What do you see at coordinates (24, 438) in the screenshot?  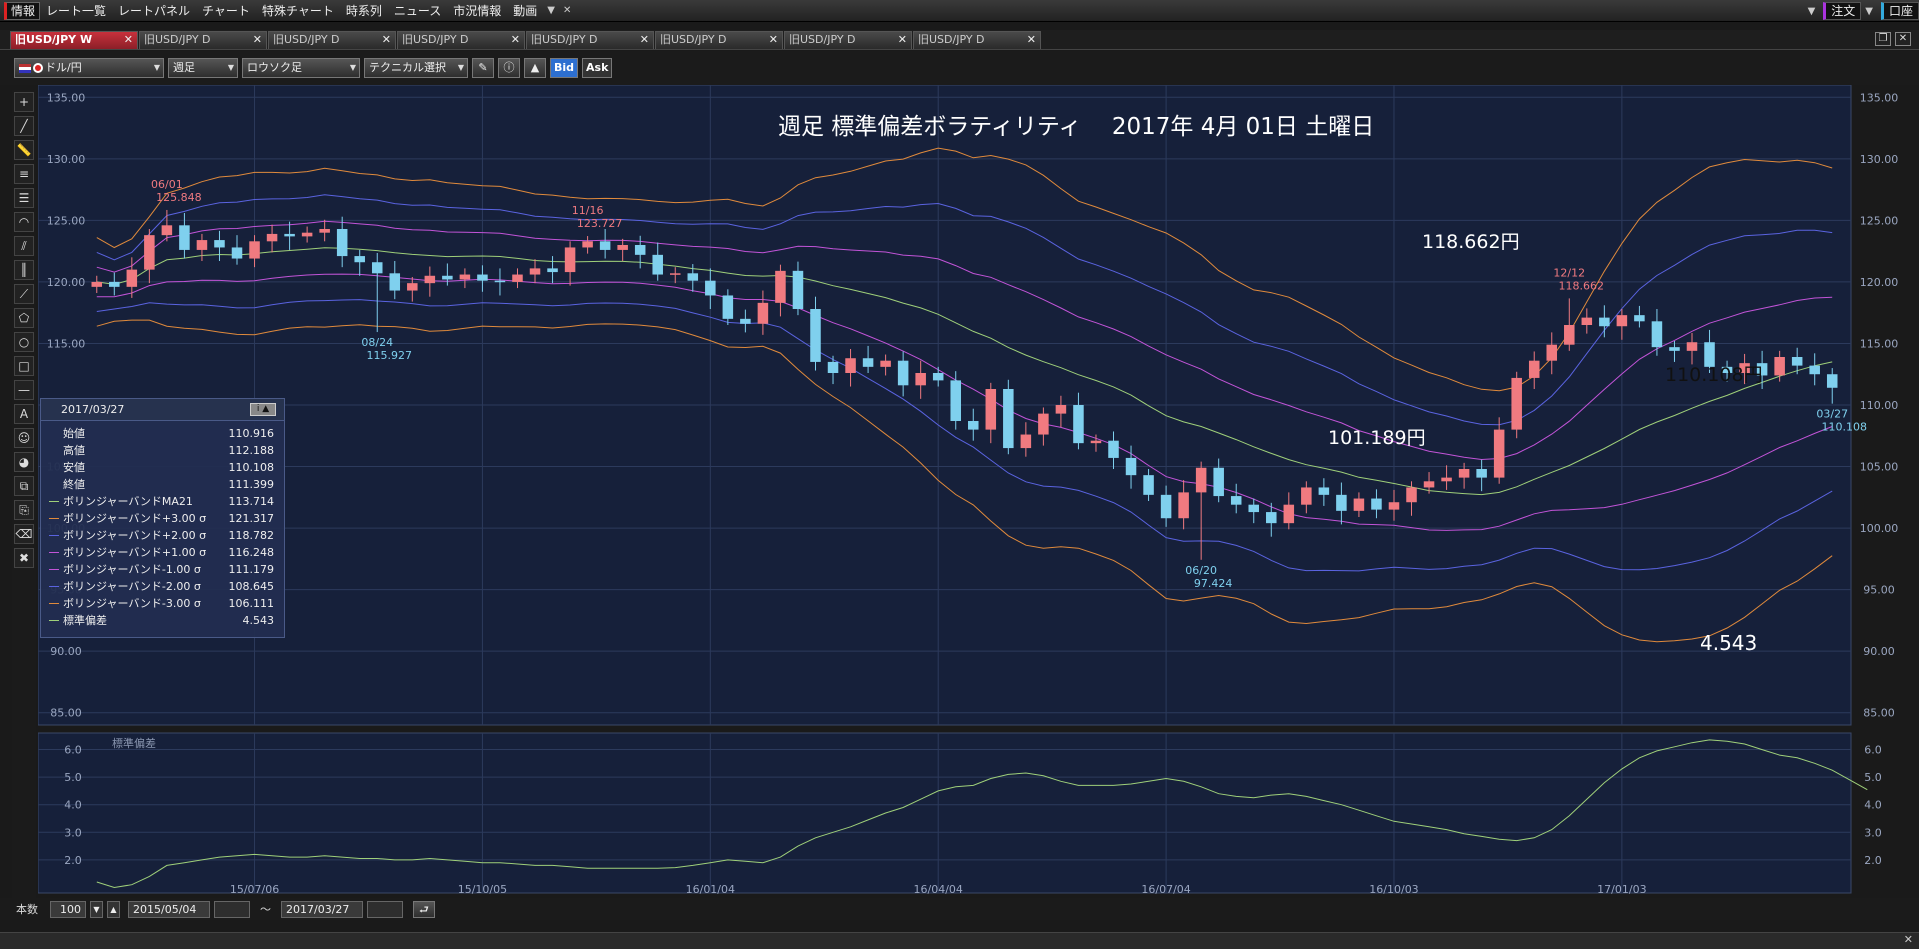 I see `icon-stamp-icon: ☺` at bounding box center [24, 438].